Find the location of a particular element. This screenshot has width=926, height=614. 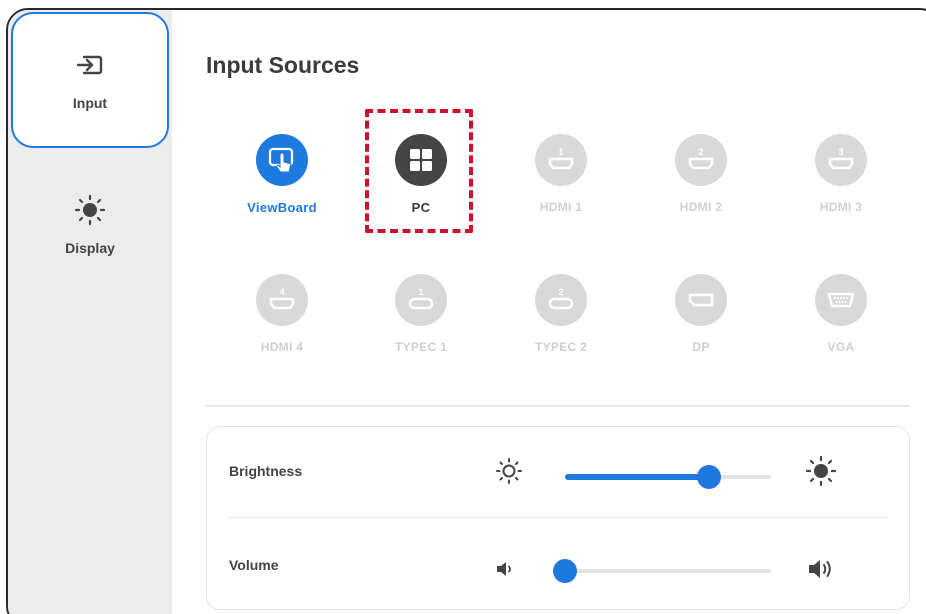

source-dp: DP is located at coordinates (701, 314).